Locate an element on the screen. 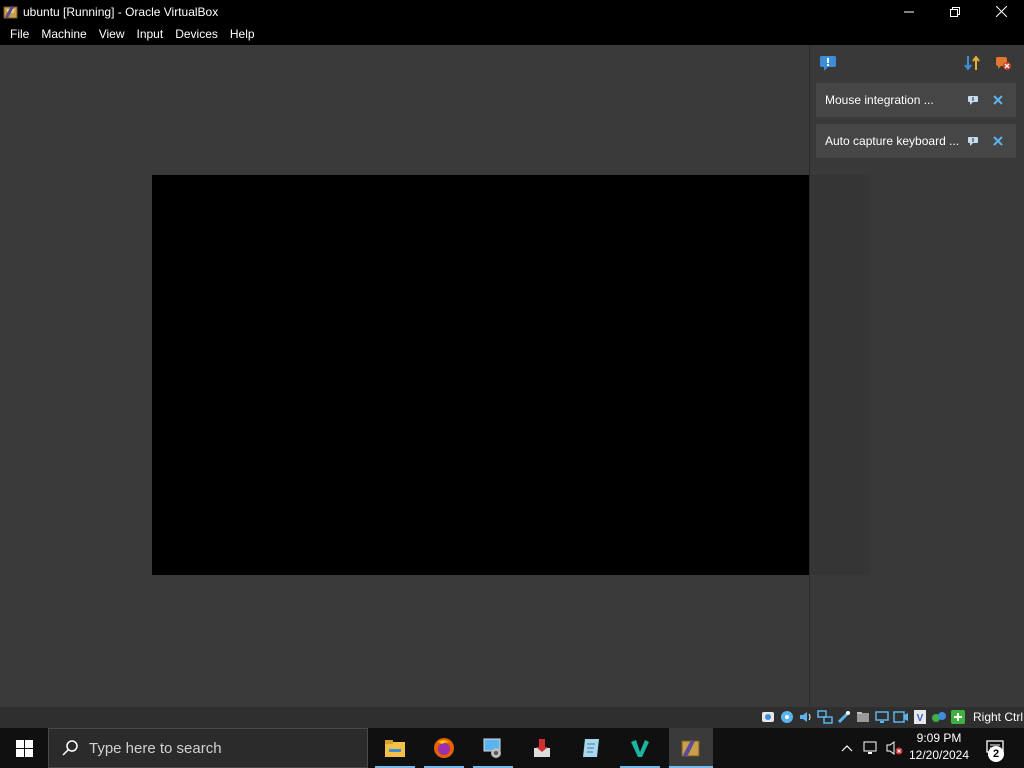  taskbar-vscode is located at coordinates (640, 748).